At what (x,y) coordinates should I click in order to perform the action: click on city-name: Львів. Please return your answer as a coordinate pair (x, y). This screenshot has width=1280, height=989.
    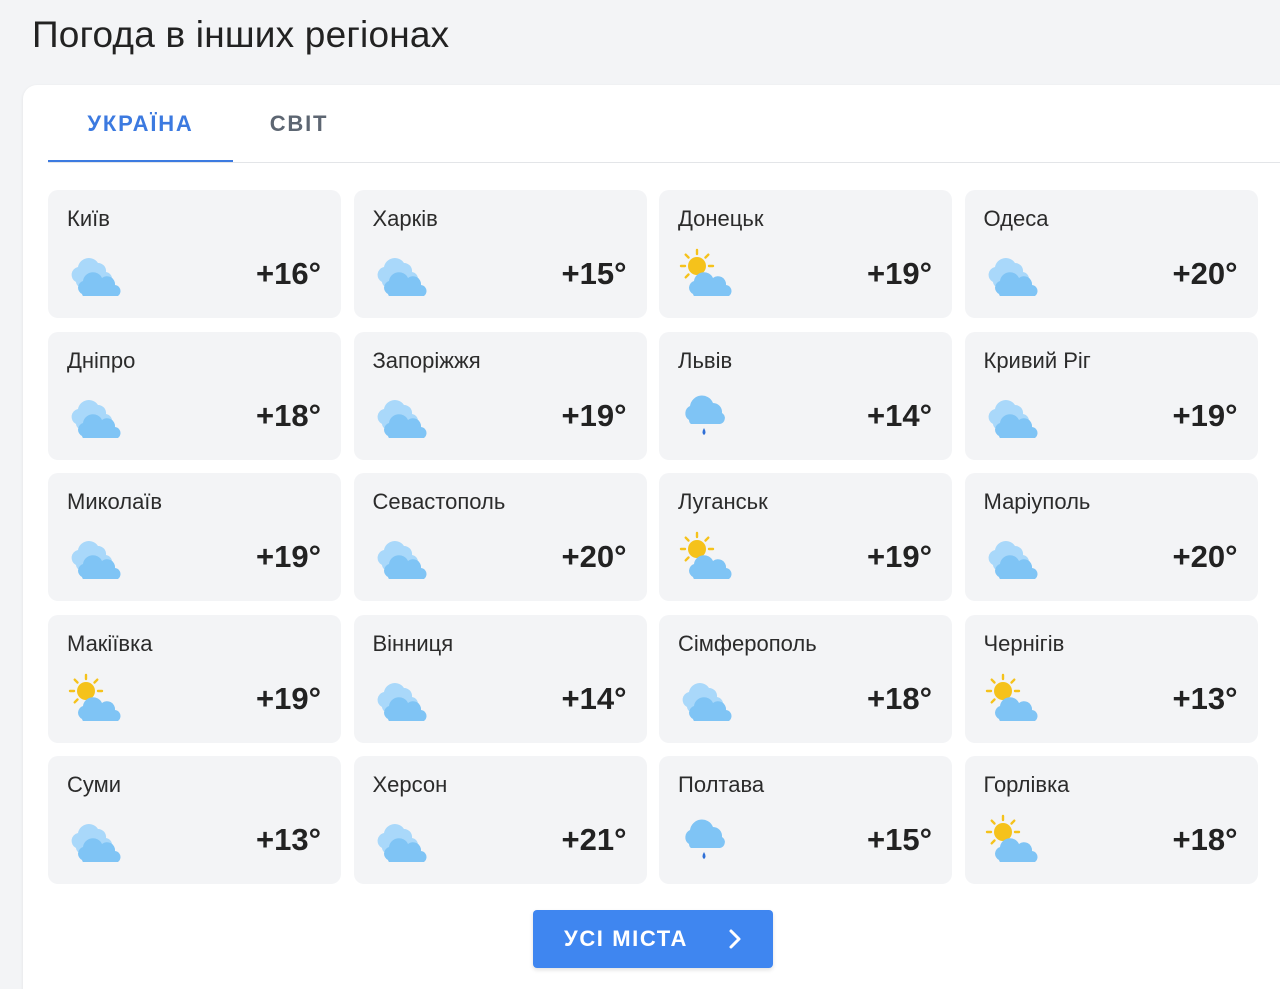
    Looking at the image, I should click on (705, 360).